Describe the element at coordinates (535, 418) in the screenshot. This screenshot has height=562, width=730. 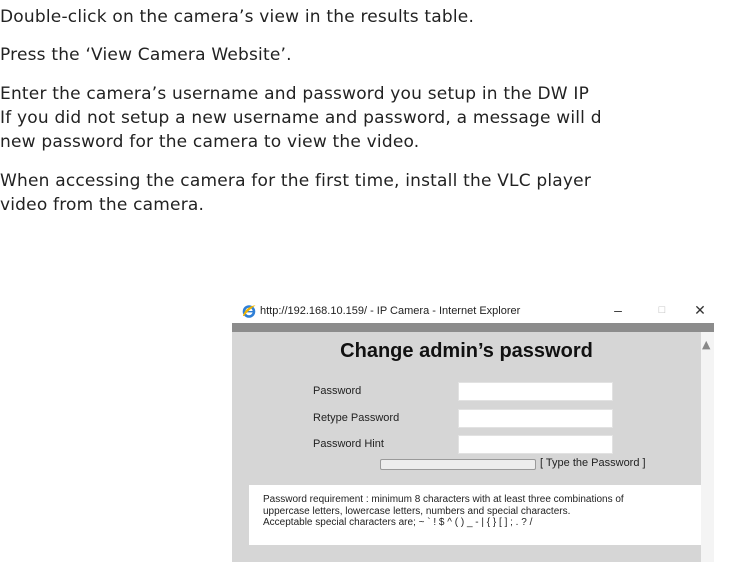
I see `retype-password-input` at that location.